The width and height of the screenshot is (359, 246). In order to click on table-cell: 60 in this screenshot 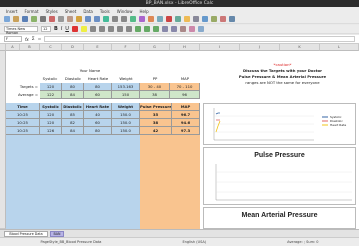, I will do `click(98, 123)`.